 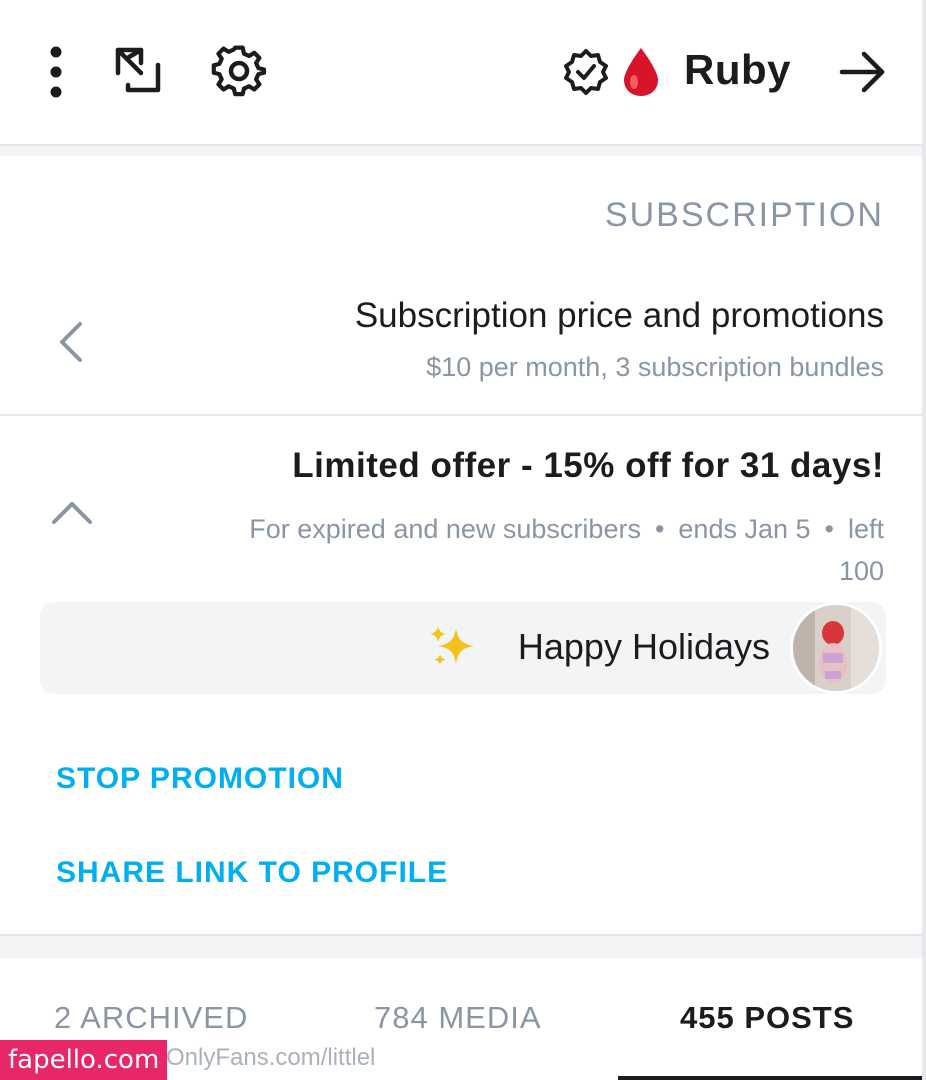 I want to click on offer-left-count: 100, so click(x=861, y=571).